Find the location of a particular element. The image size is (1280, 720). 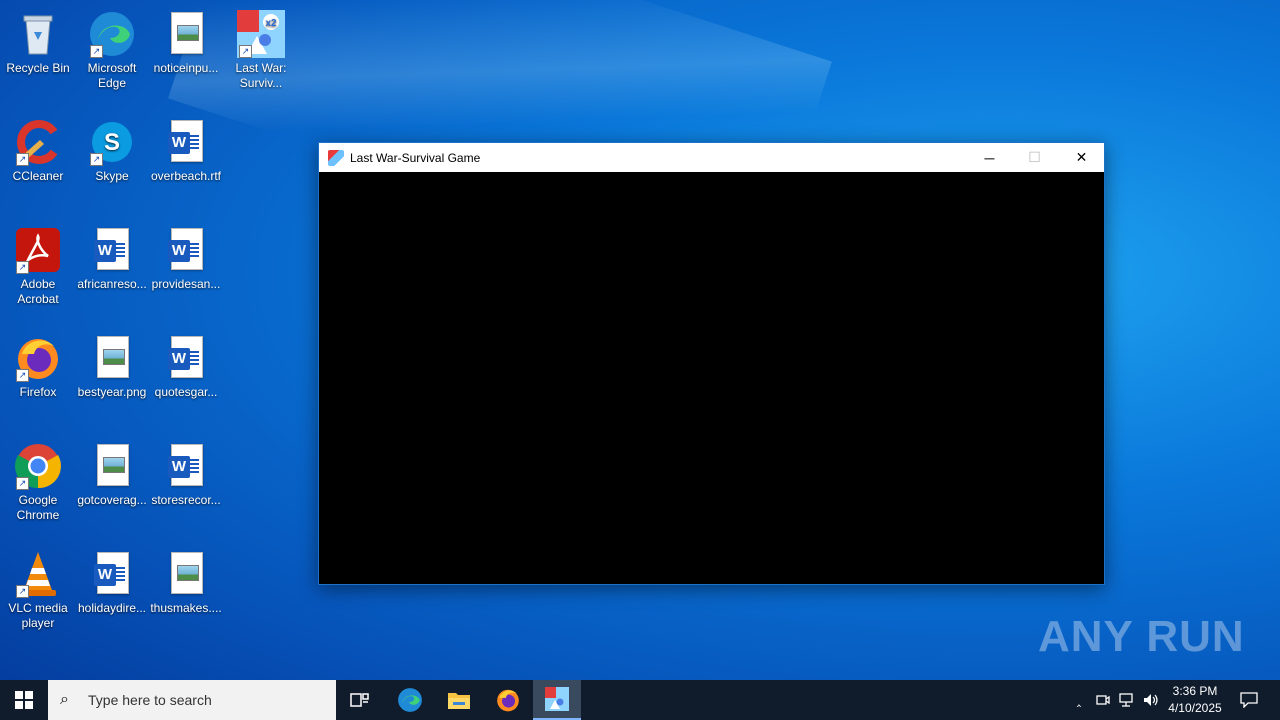

task-view-icon is located at coordinates (359, 700).